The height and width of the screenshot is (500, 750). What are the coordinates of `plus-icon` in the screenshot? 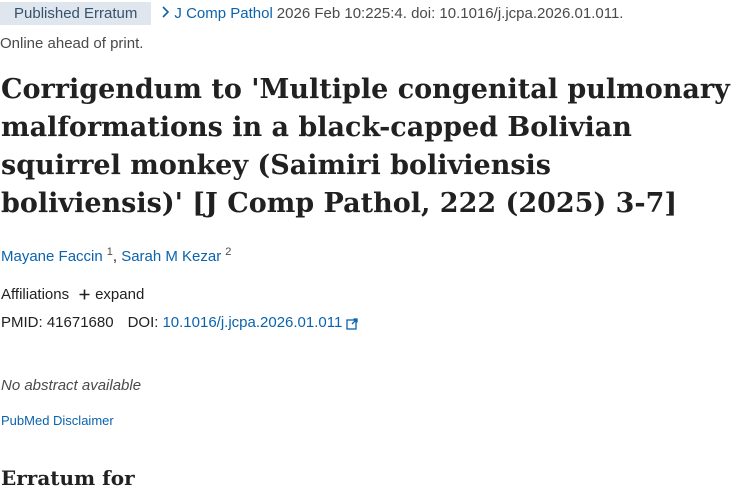 It's located at (84, 294).